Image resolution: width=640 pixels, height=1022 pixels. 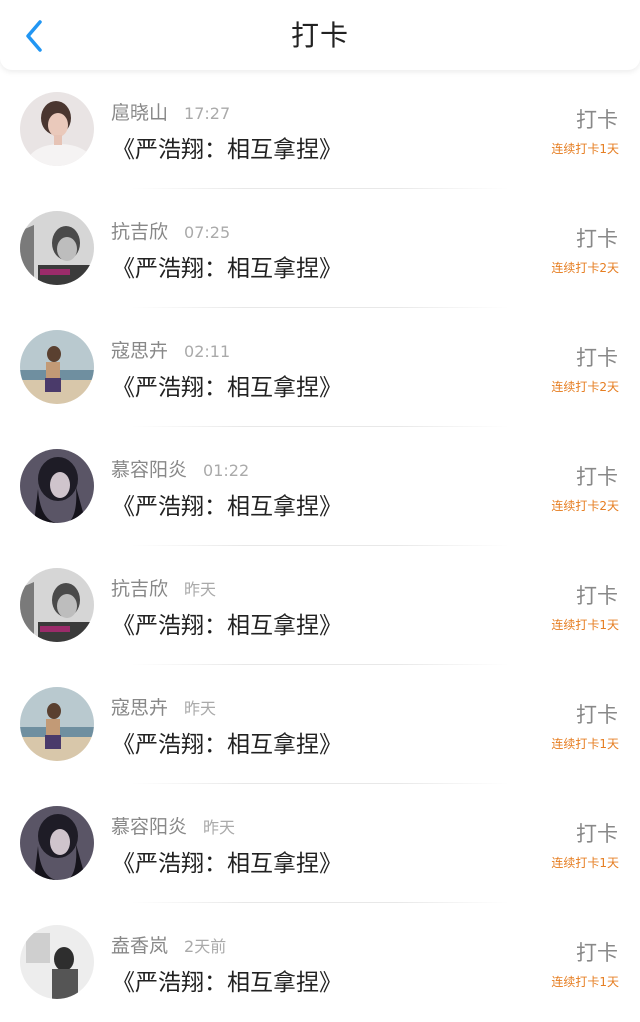 I want to click on user-name: 抗吉欣 昨天, so click(x=164, y=589).